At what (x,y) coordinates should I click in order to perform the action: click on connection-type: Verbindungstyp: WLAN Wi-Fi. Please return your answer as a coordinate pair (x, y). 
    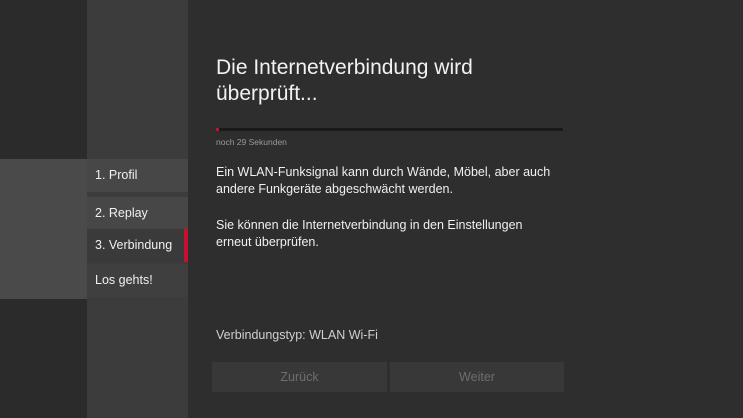
    Looking at the image, I should click on (297, 335).